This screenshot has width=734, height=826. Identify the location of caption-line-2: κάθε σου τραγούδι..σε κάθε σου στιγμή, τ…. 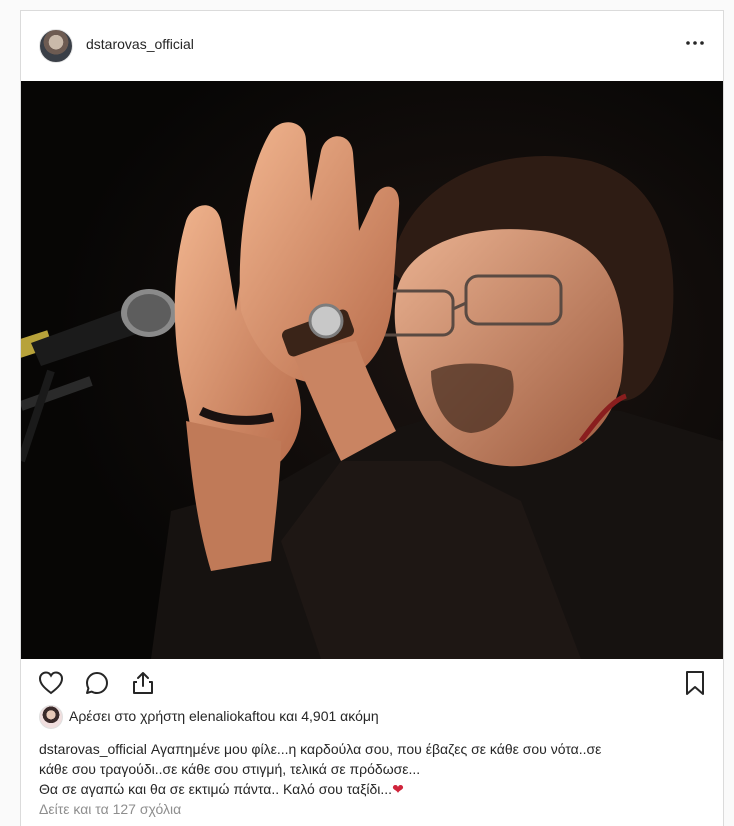
(230, 769).